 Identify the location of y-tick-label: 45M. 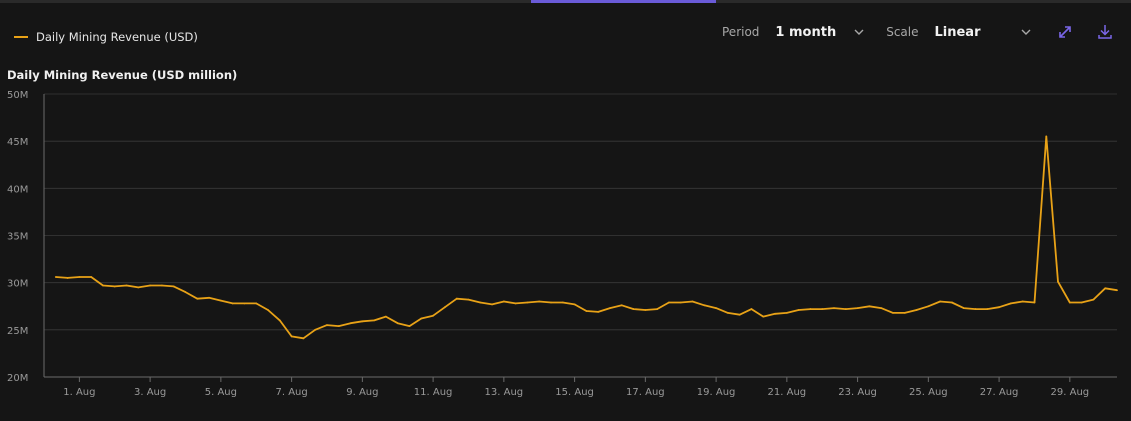
(17, 142).